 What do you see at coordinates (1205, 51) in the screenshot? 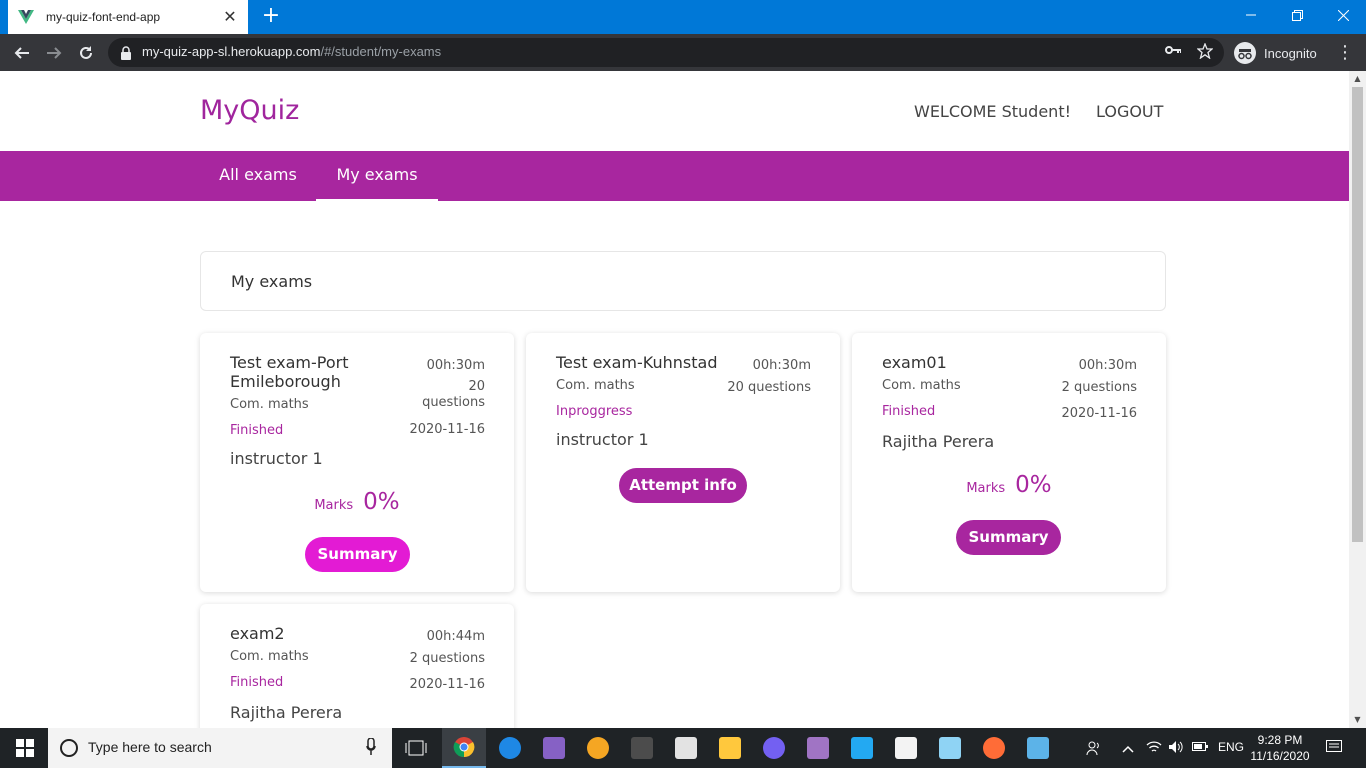
I see `bookmark-star-icon` at bounding box center [1205, 51].